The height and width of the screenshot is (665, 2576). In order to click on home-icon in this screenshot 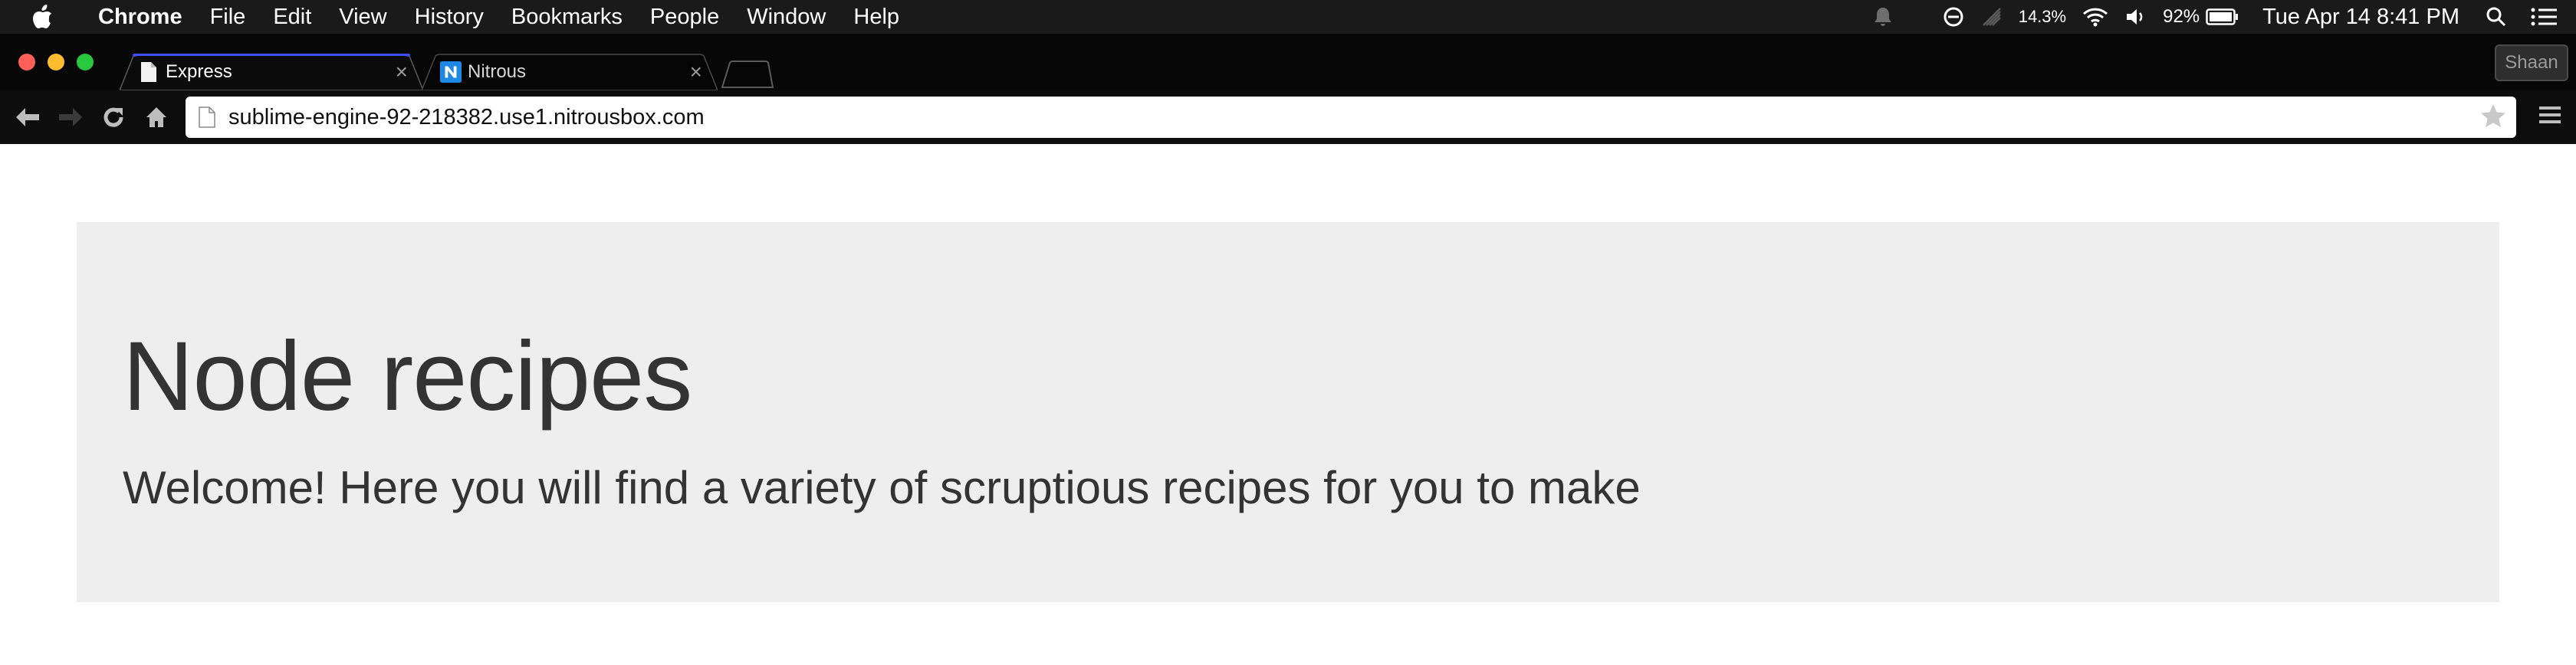, I will do `click(156, 117)`.